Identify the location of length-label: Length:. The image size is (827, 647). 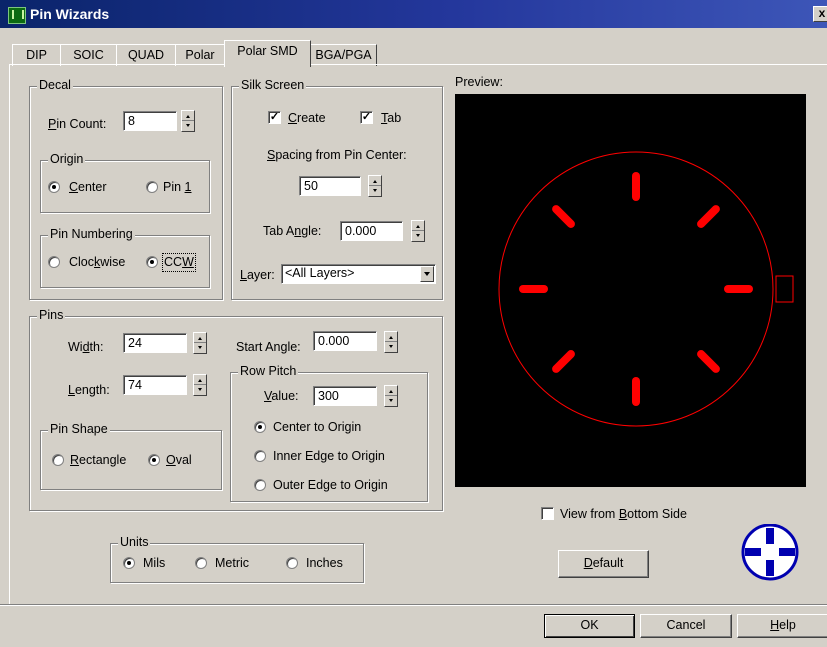
(89, 390).